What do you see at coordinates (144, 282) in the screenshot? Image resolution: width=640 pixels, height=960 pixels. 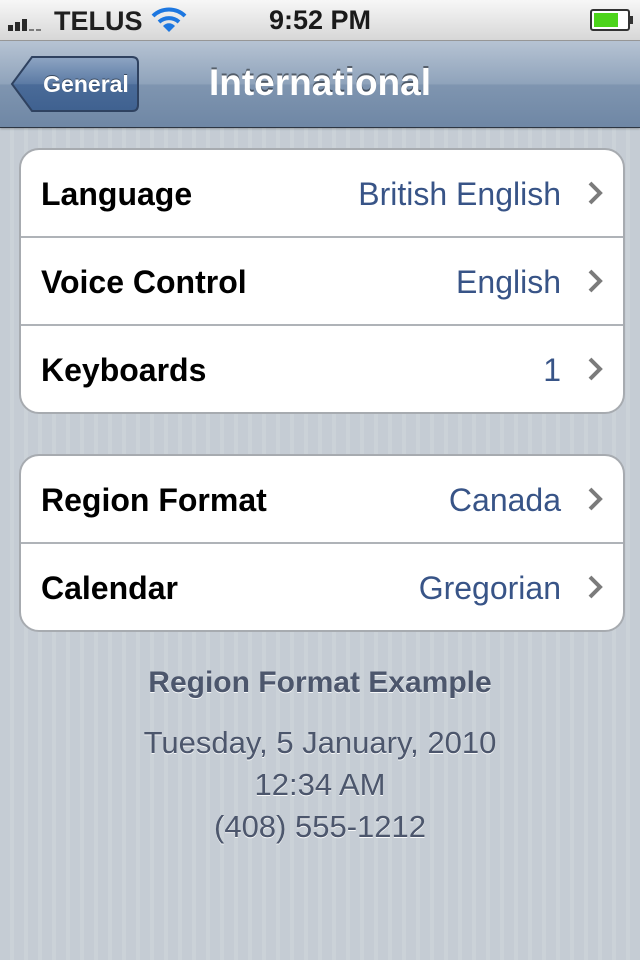 I see `row-label: Voice Control` at bounding box center [144, 282].